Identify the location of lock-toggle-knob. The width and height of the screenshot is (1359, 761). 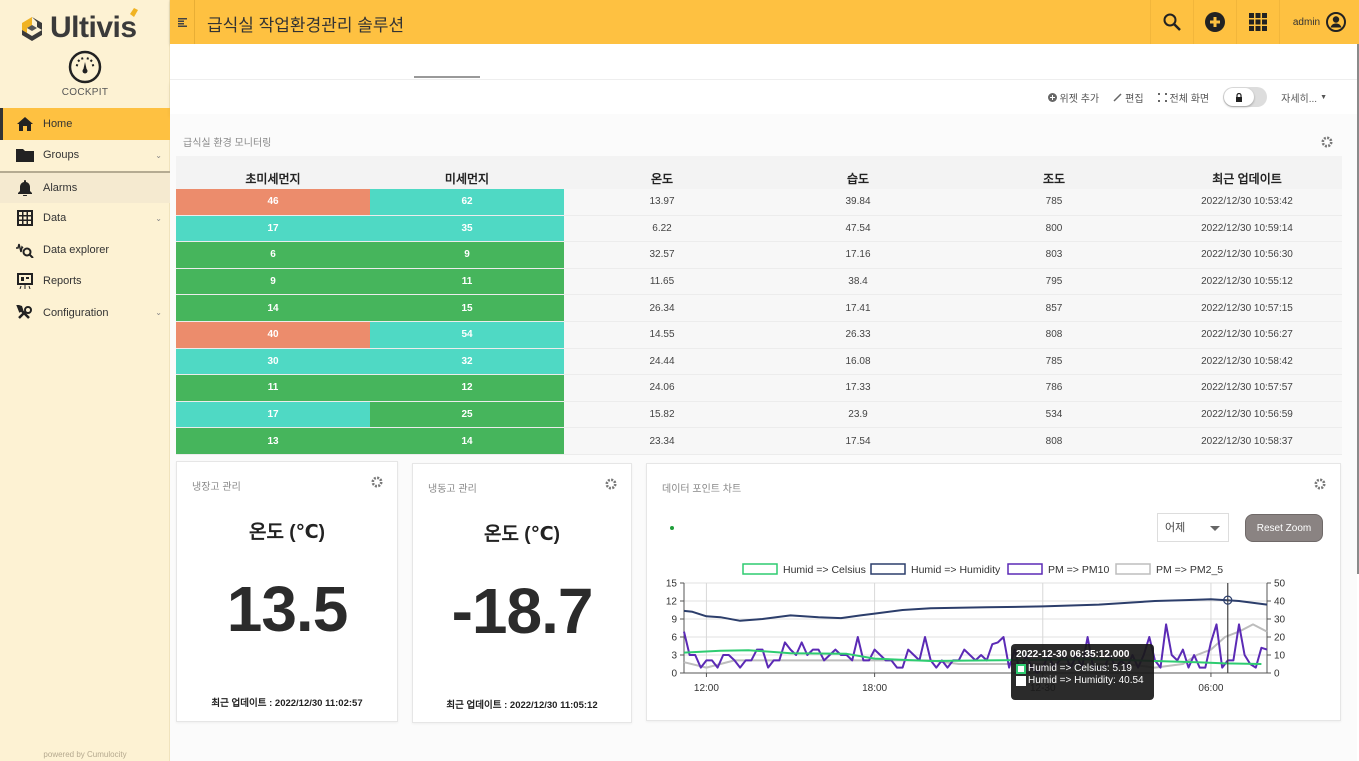
(1239, 97).